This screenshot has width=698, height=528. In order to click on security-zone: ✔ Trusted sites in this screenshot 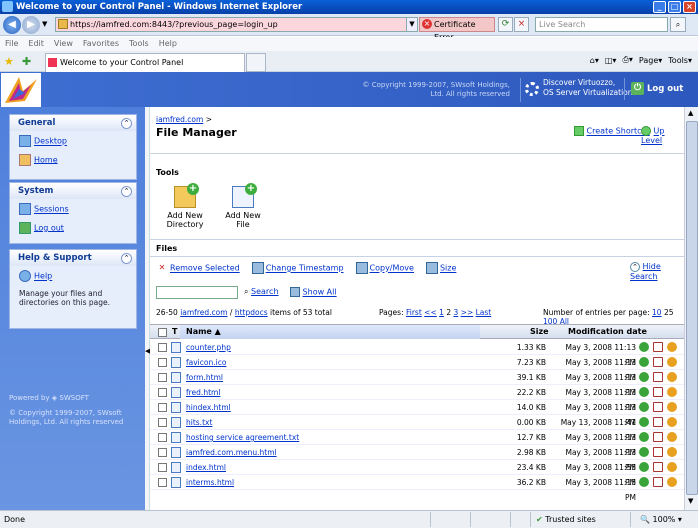, I will do `click(566, 519)`.